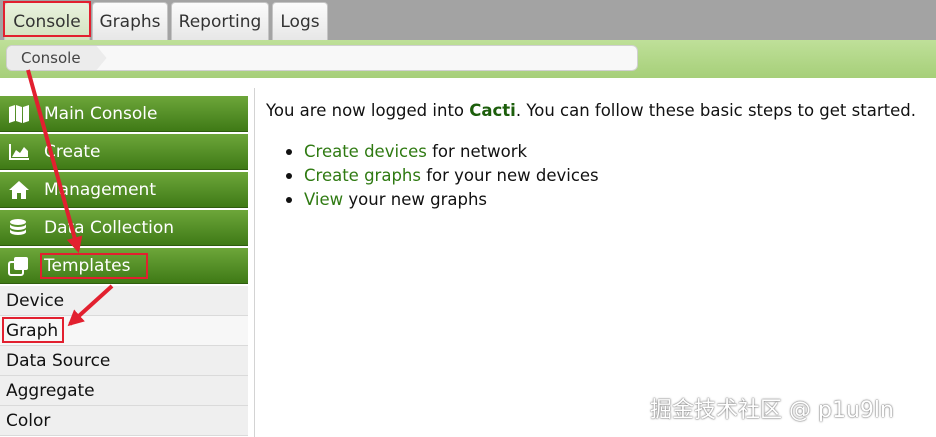  What do you see at coordinates (124, 421) in the screenshot?
I see `submenu-color: Color` at bounding box center [124, 421].